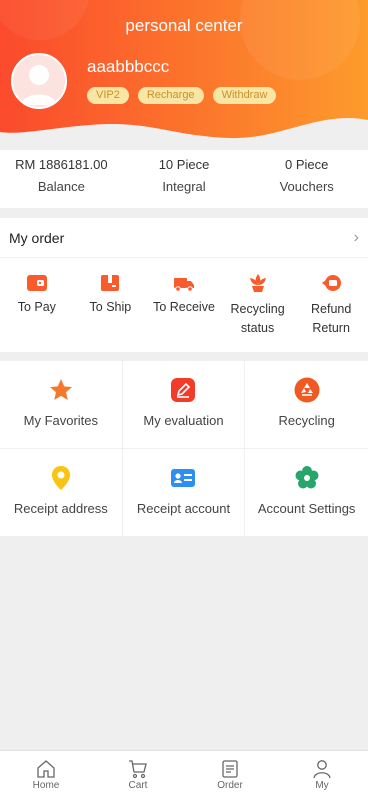  I want to click on service-recycling: Recycling, so click(306, 405).